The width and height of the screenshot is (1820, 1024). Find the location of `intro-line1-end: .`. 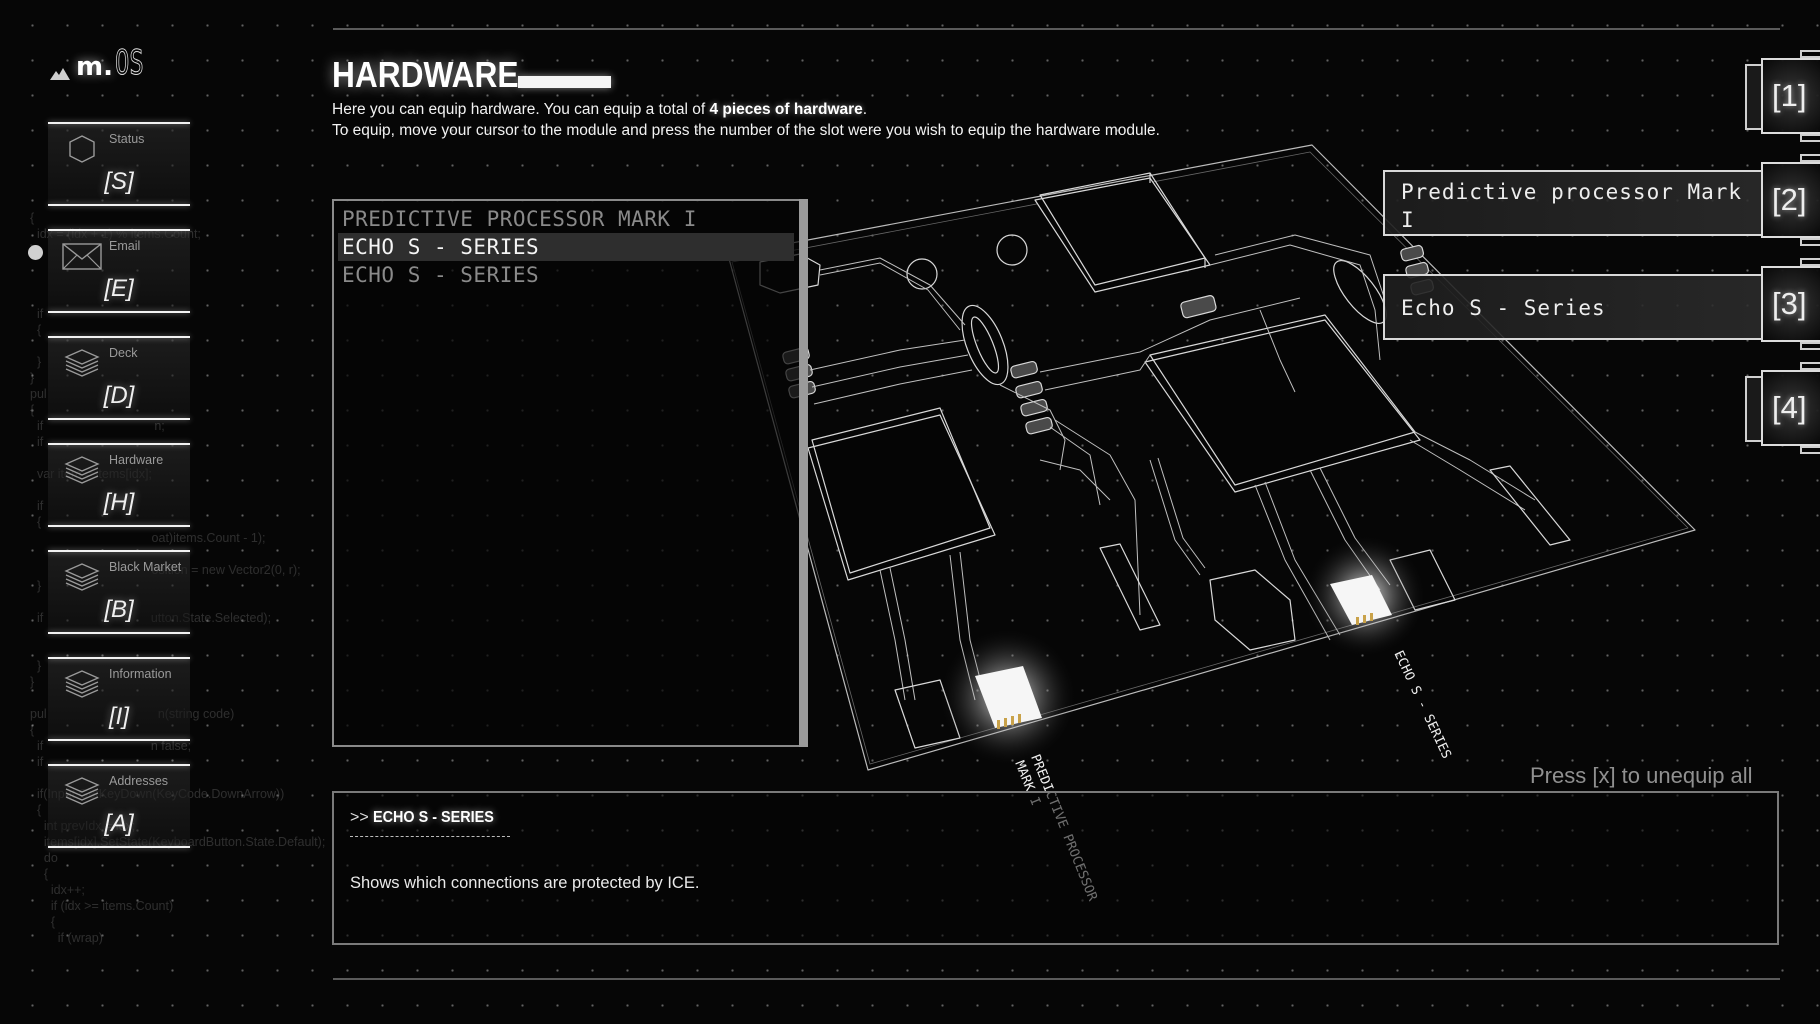

intro-line1-end: . is located at coordinates (865, 109).